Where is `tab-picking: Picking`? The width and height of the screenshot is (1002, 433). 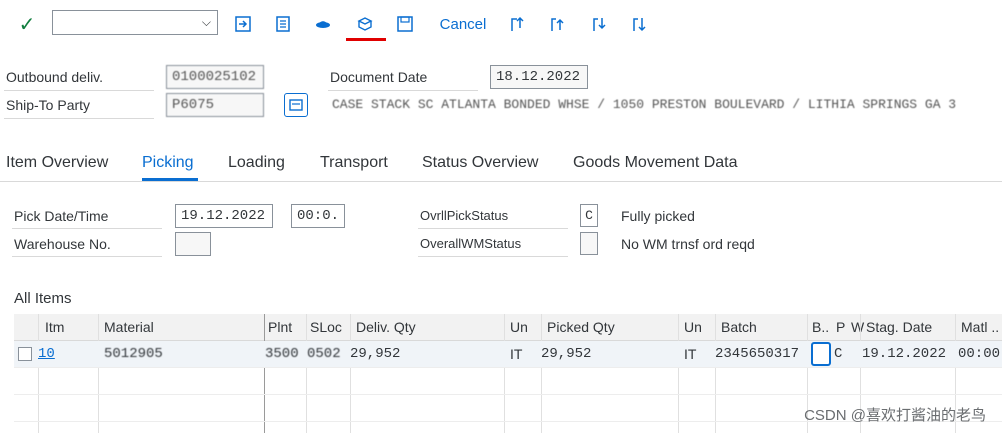 tab-picking: Picking is located at coordinates (168, 163).